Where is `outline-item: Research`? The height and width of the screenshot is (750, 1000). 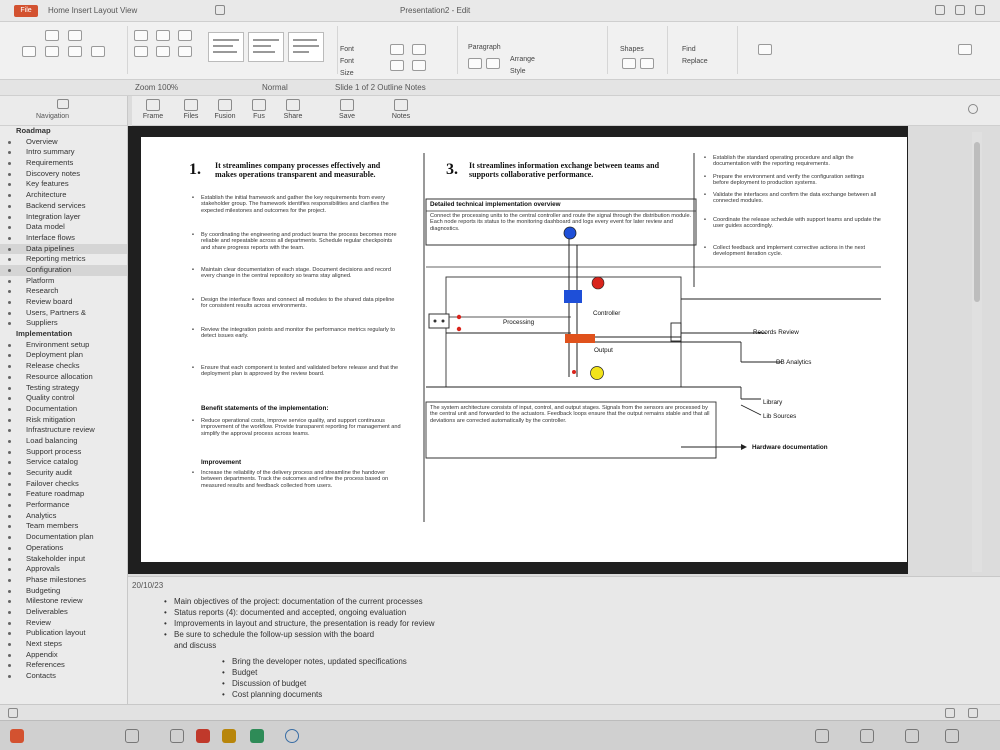 outline-item: Research is located at coordinates (63, 291).